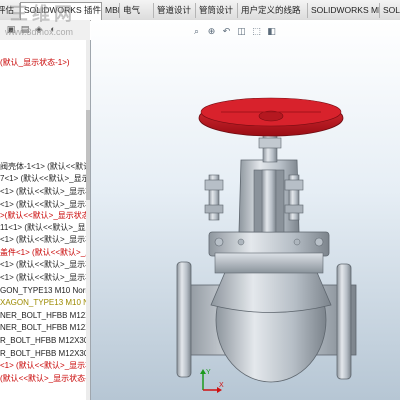 The height and width of the screenshot is (400, 400). Describe the element at coordinates (88, 220) in the screenshot. I see `tree-scrollbar` at that location.